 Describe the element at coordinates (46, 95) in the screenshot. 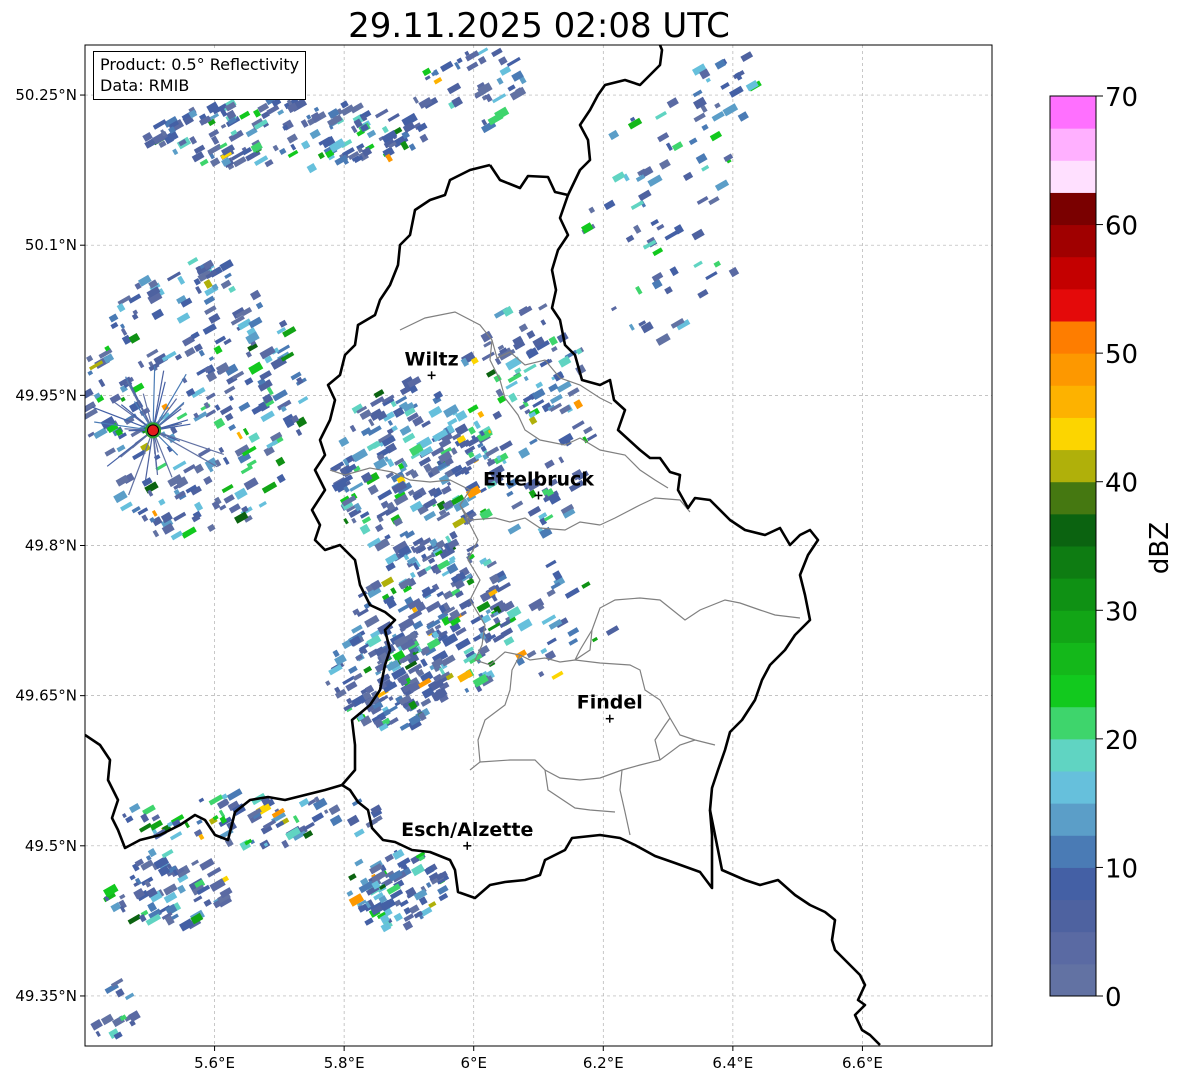

I see `y-tick-label: 50.25°N` at that location.